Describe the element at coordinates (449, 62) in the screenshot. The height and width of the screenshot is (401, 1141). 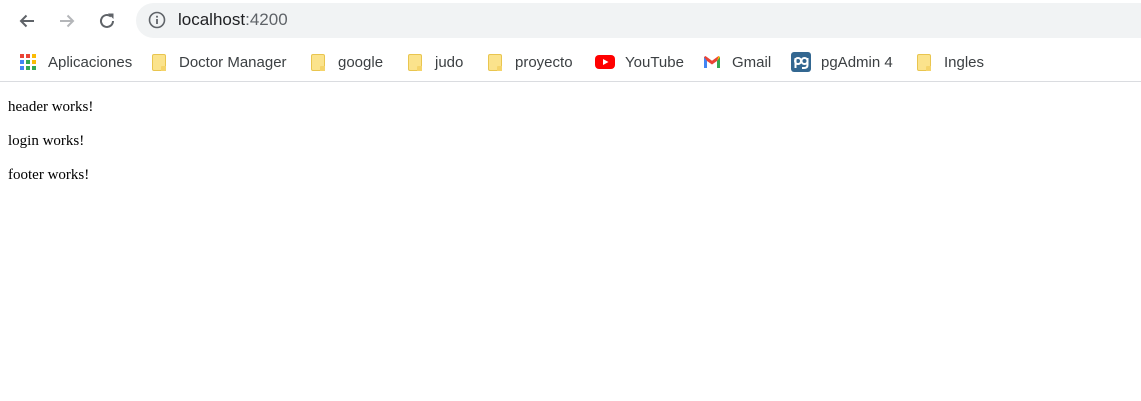
I see `bookmark-label: judo` at that location.